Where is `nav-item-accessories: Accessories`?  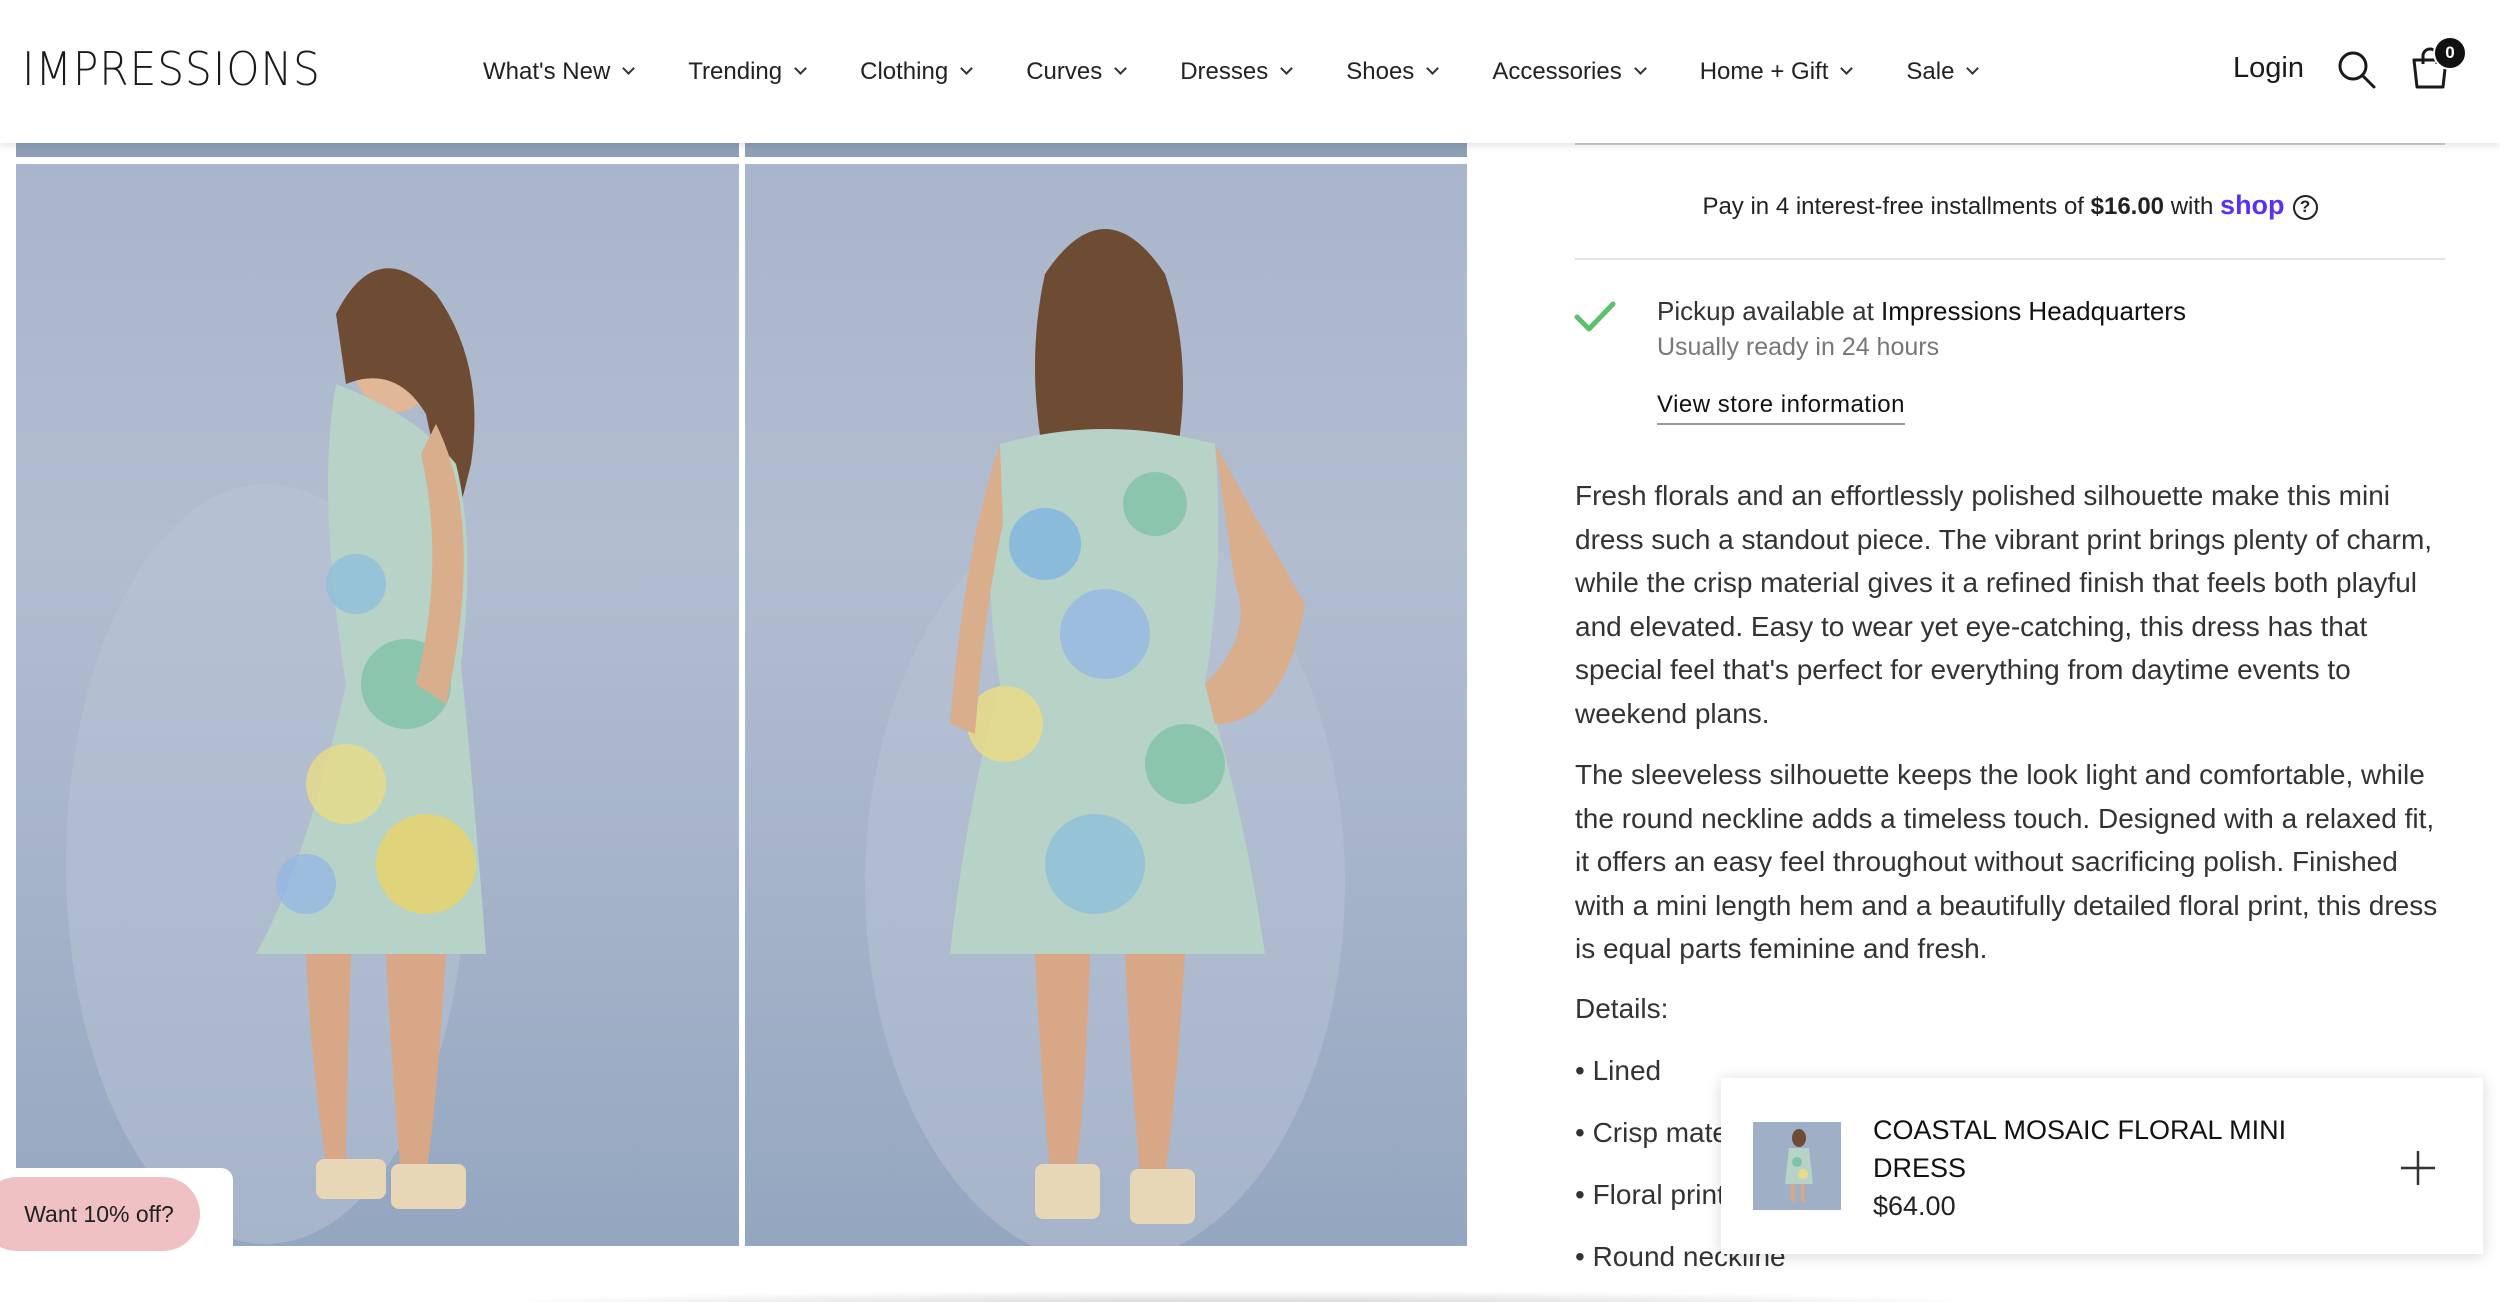
nav-item-accessories: Accessories is located at coordinates (1569, 71).